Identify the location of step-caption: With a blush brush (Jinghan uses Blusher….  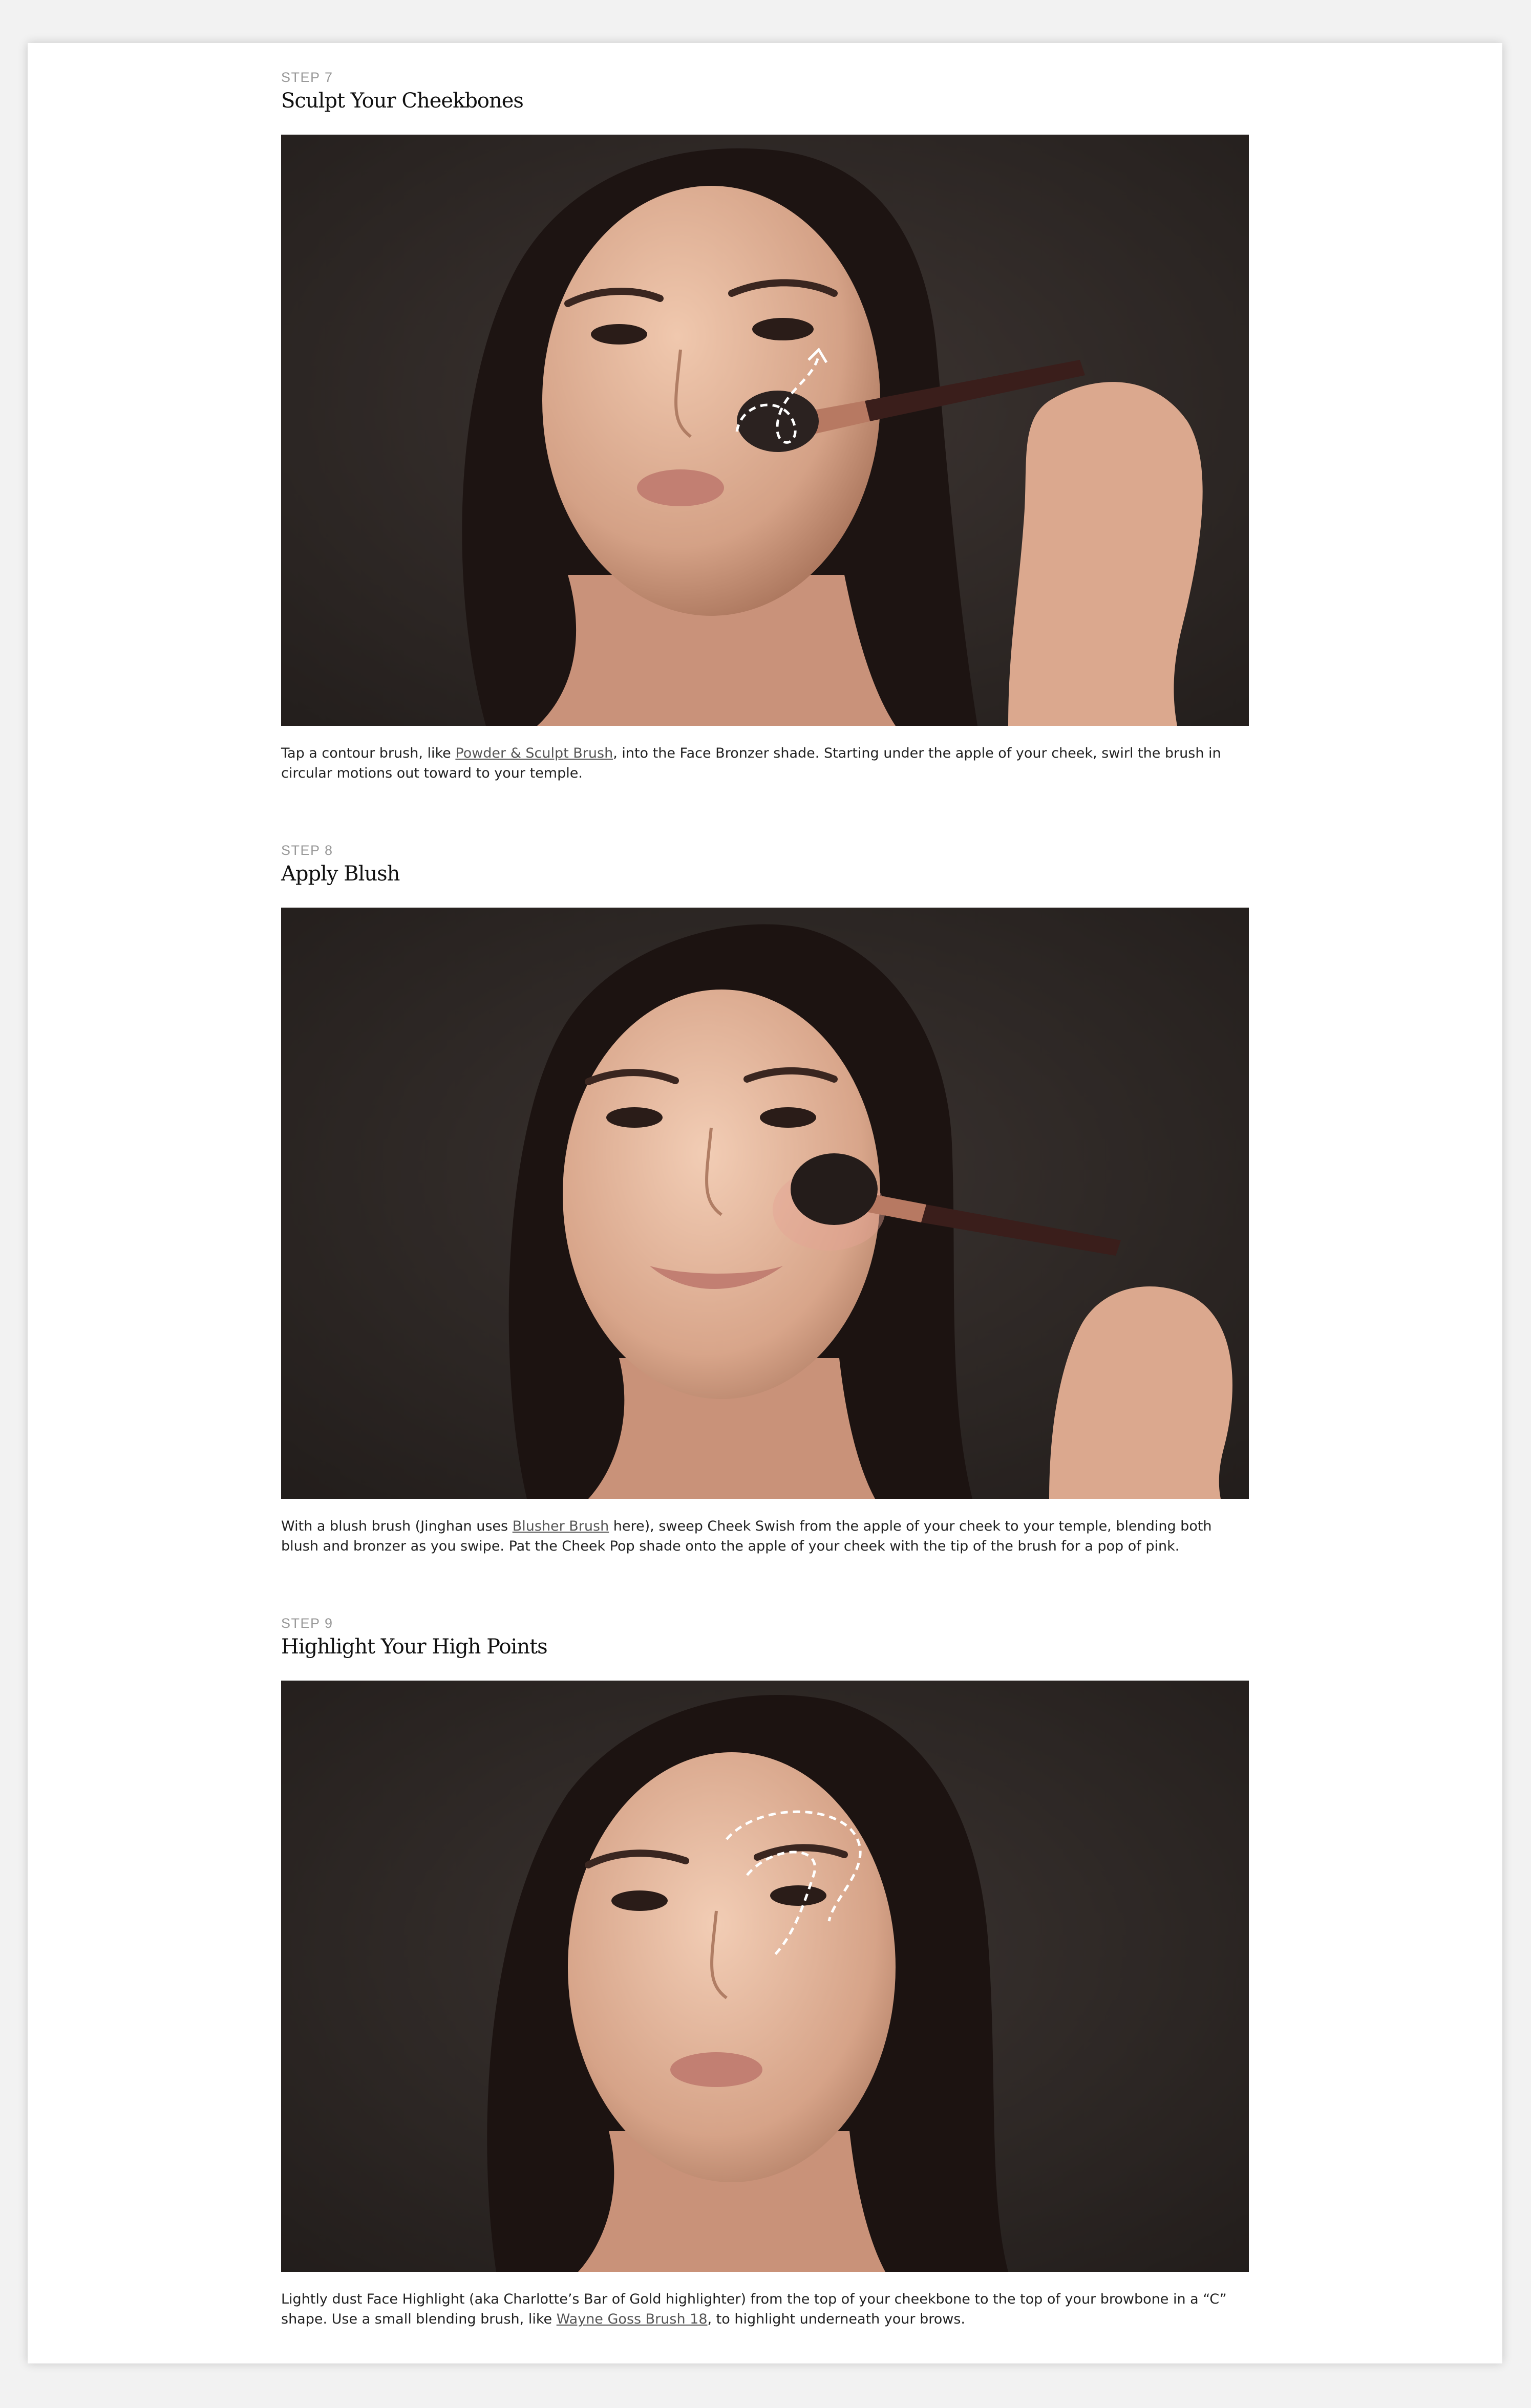
(765, 1536).